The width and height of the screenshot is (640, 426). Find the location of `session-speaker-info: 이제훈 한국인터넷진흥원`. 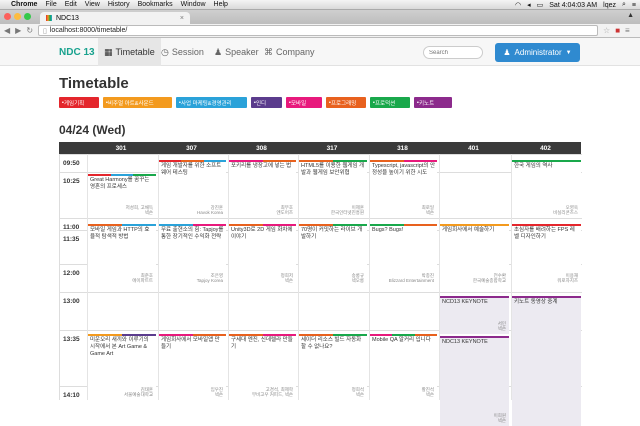

session-speaker-info: 이제훈 한국인터넷진흥원 is located at coordinates (347, 210).